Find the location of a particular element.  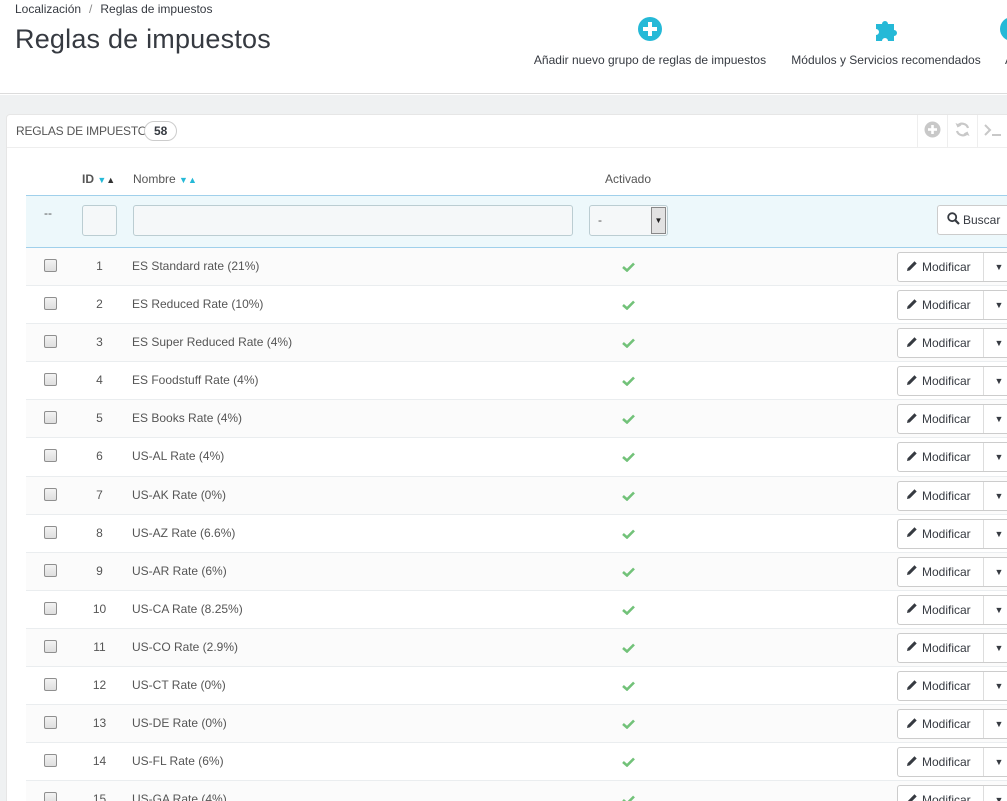

filter-id-input is located at coordinates (99, 220).